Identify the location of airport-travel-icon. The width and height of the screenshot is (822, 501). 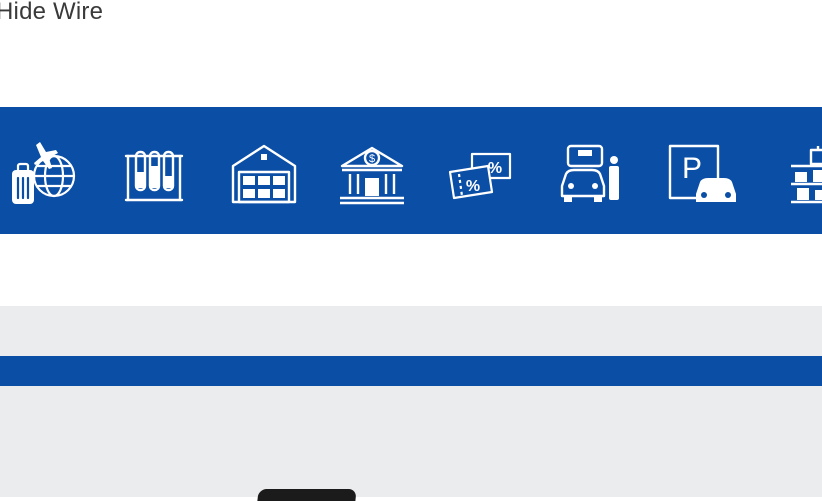
(44, 173).